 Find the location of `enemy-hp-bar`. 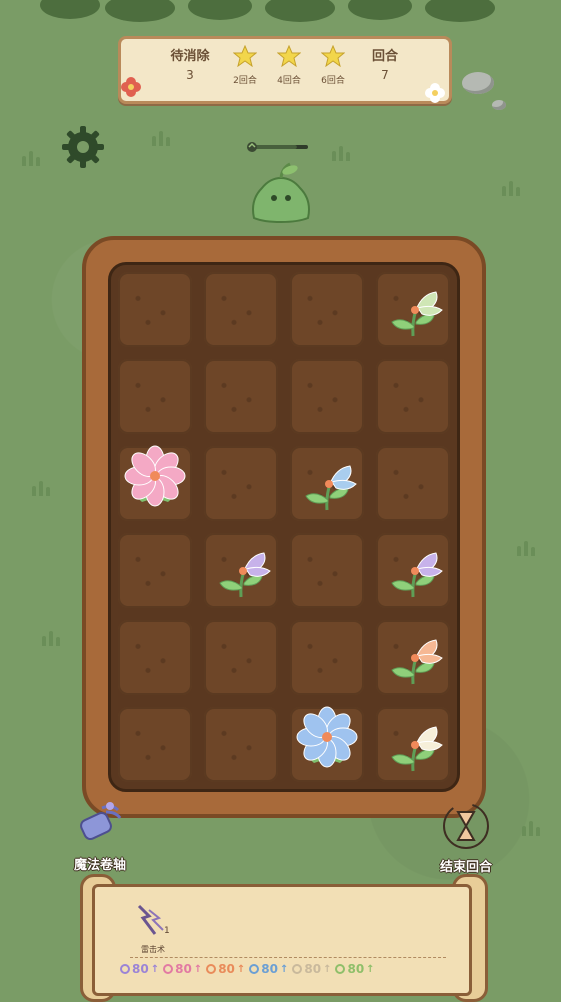

enemy-hp-bar is located at coordinates (277, 147).